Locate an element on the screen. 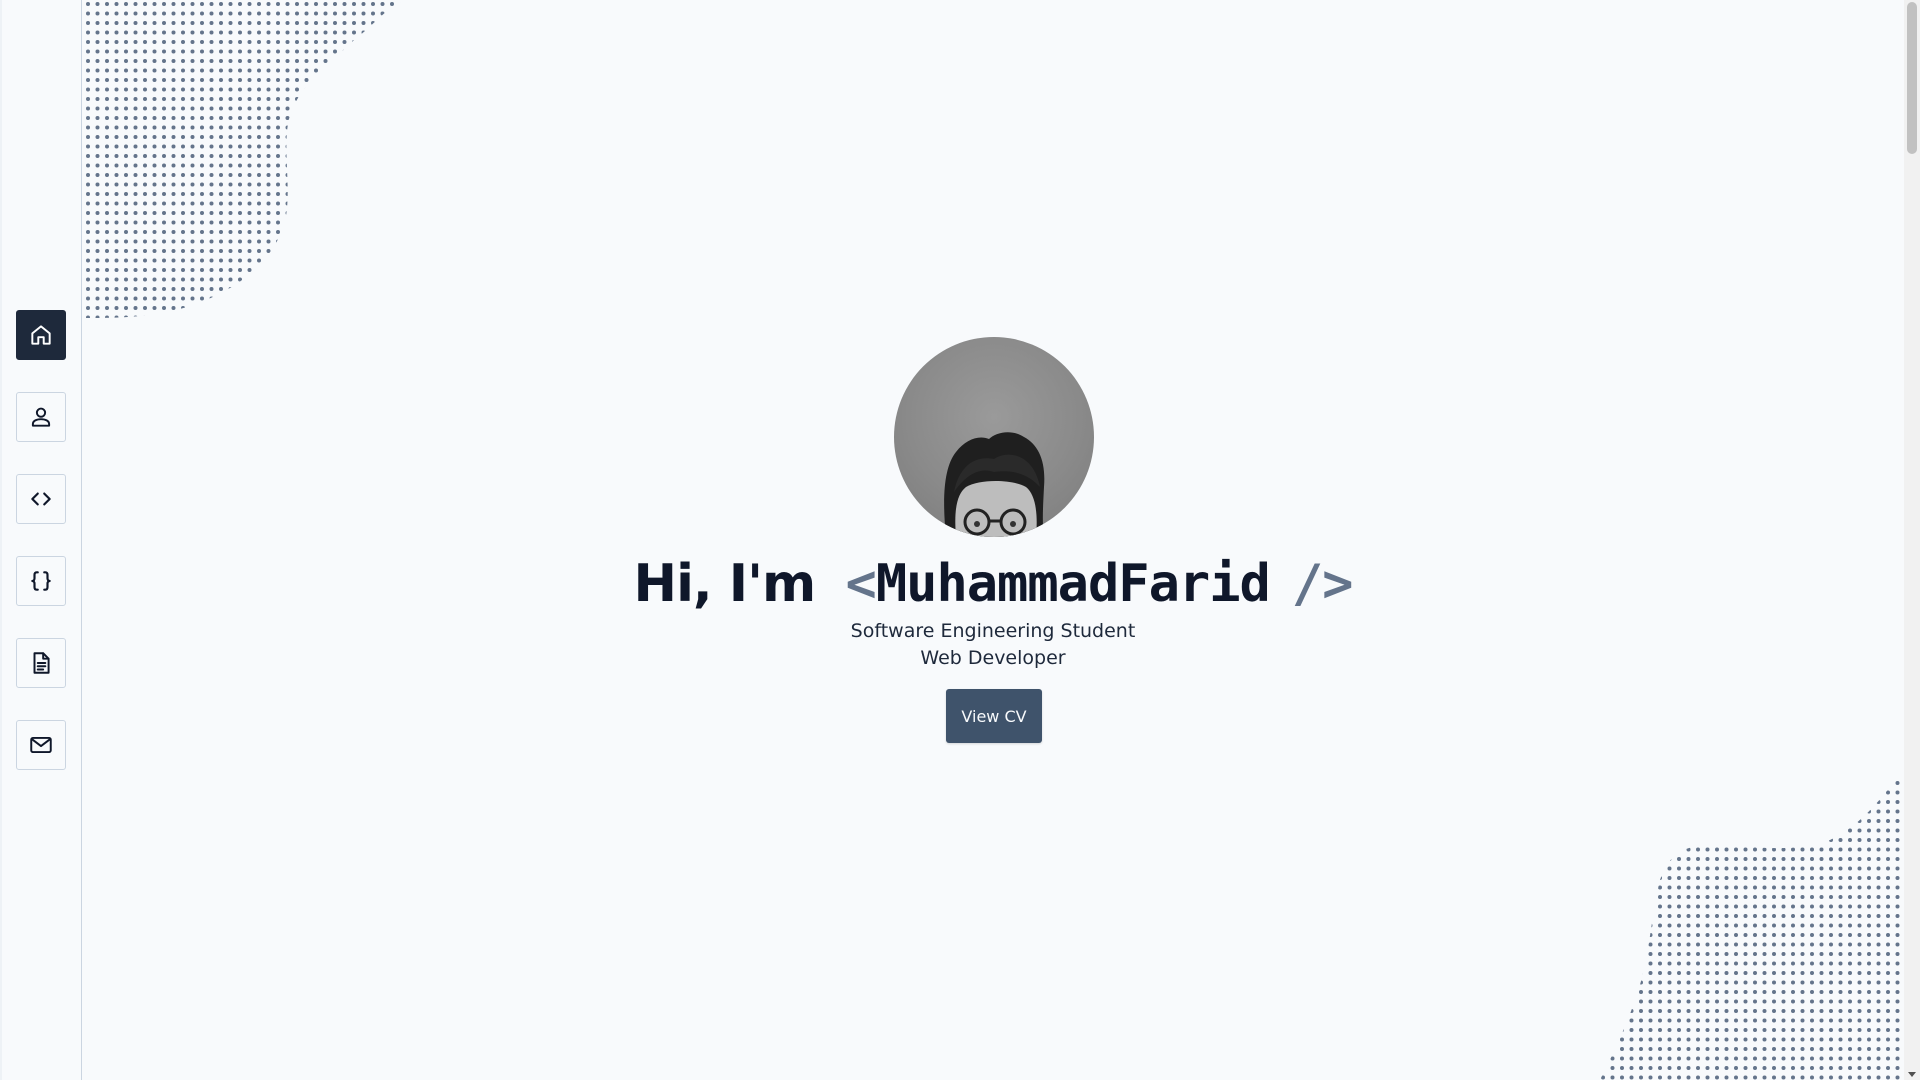  document-icon is located at coordinates (41, 663).